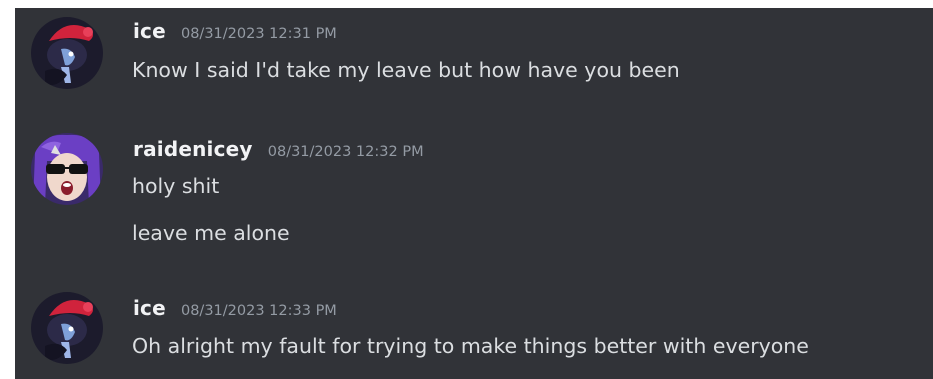 The height and width of the screenshot is (379, 933). I want to click on message-header: ice 08/31/2023 12:33 PM, so click(235, 308).